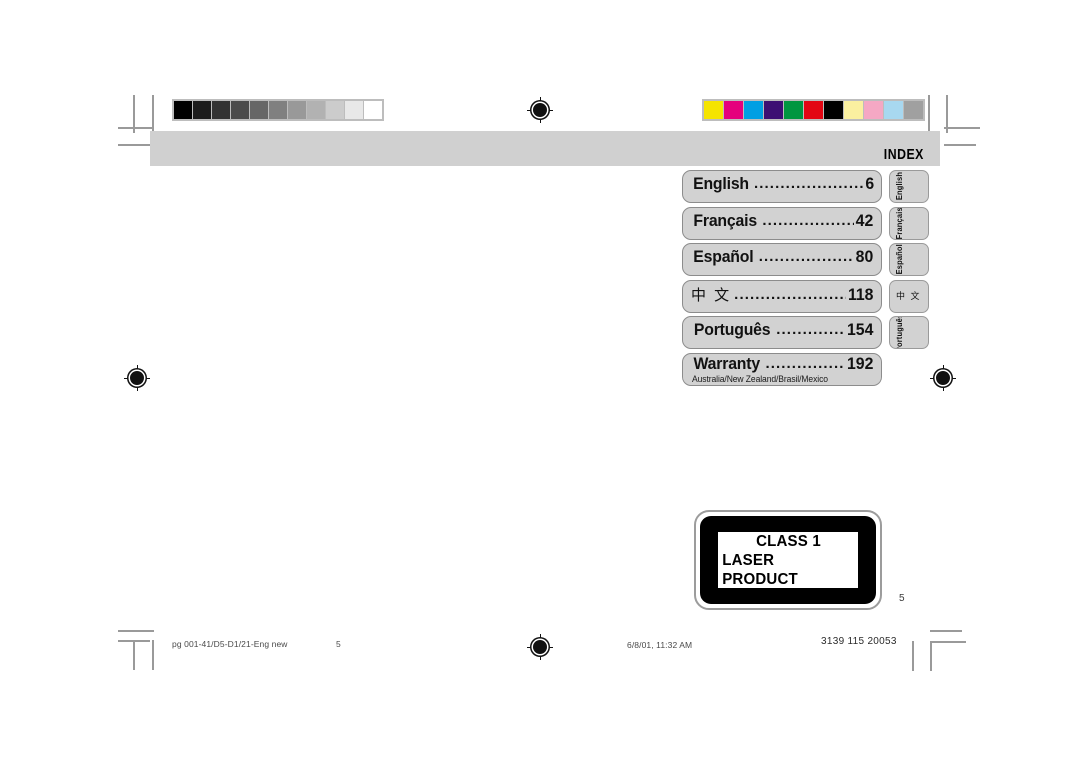  I want to click on page-number: 5, so click(902, 598).